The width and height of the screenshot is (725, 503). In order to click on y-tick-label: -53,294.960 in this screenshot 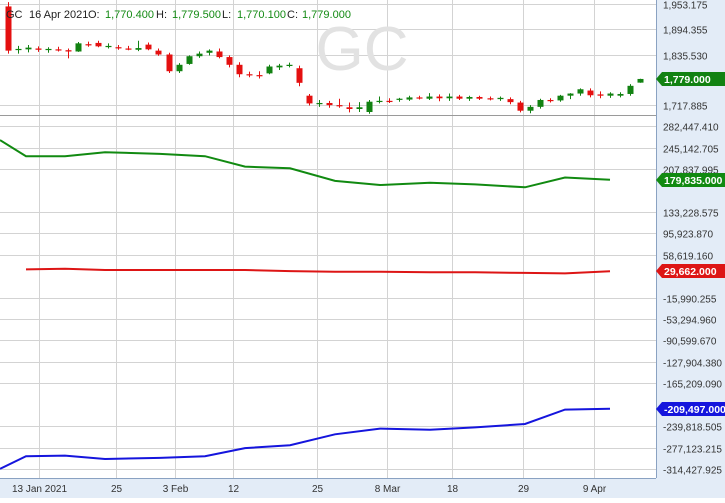, I will do `click(690, 321)`.